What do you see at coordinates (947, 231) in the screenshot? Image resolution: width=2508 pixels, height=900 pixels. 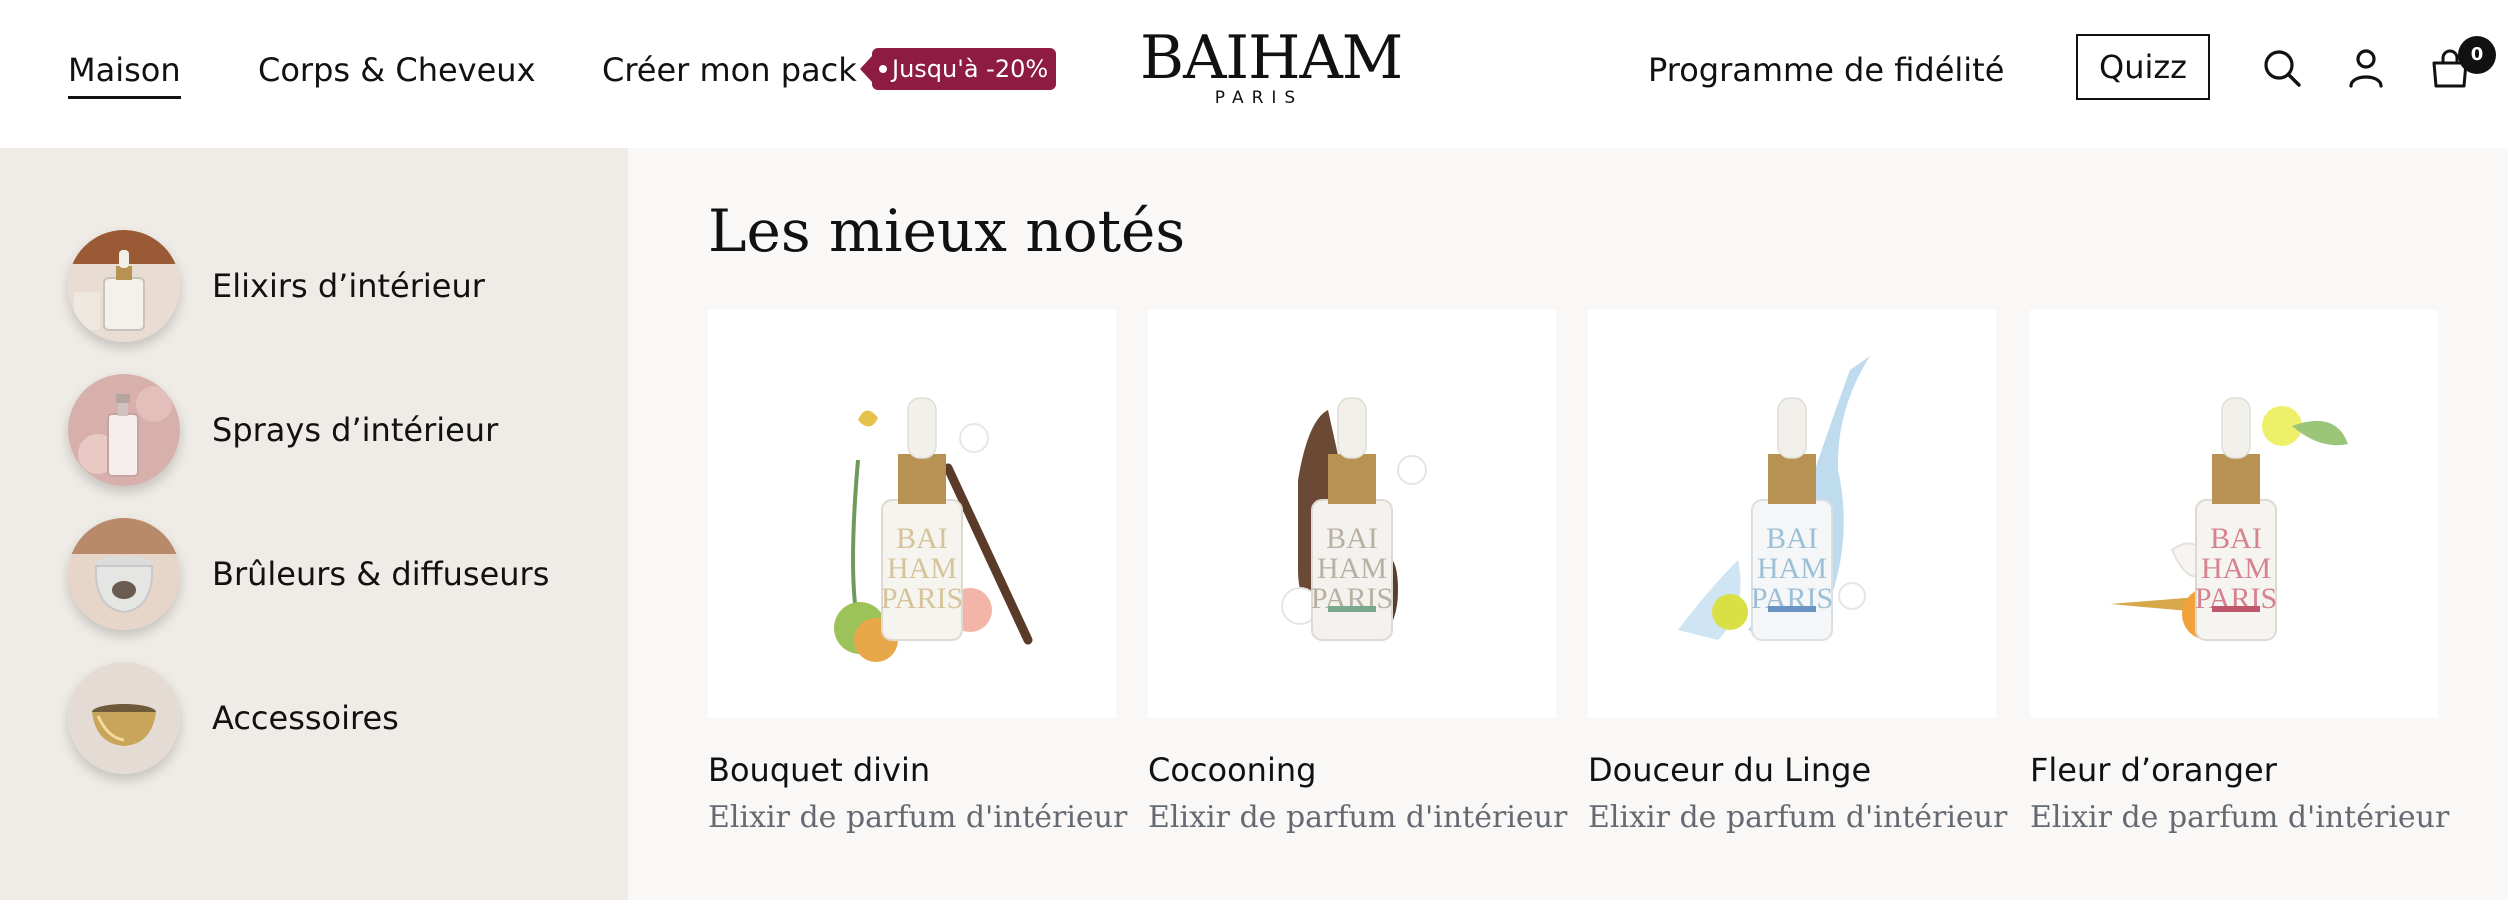 I see `section-title: Les mieux notés` at bounding box center [947, 231].